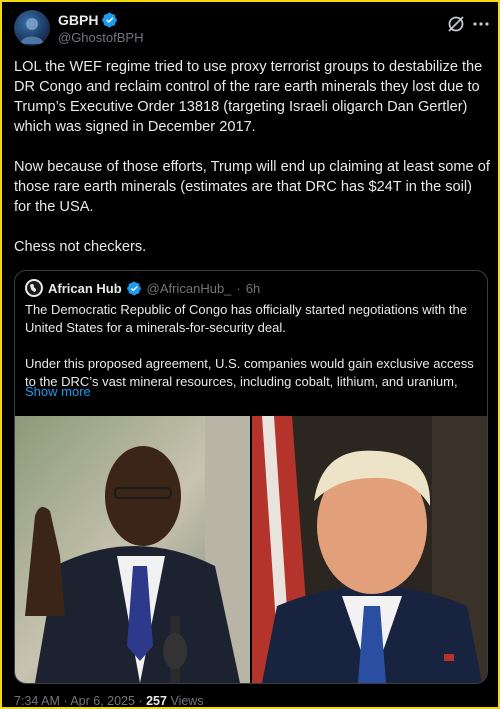 The height and width of the screenshot is (709, 500). What do you see at coordinates (253, 288) in the screenshot?
I see `quoted-time: 6h` at bounding box center [253, 288].